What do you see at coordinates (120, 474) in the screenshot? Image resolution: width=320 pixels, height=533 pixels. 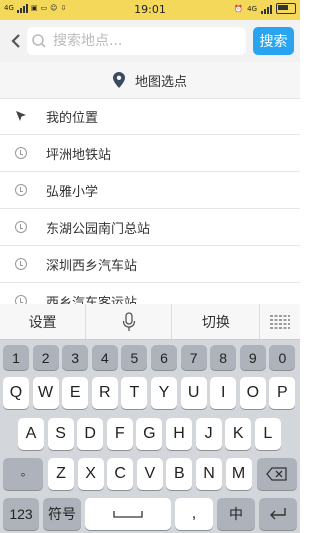 I see `key-c: C` at bounding box center [120, 474].